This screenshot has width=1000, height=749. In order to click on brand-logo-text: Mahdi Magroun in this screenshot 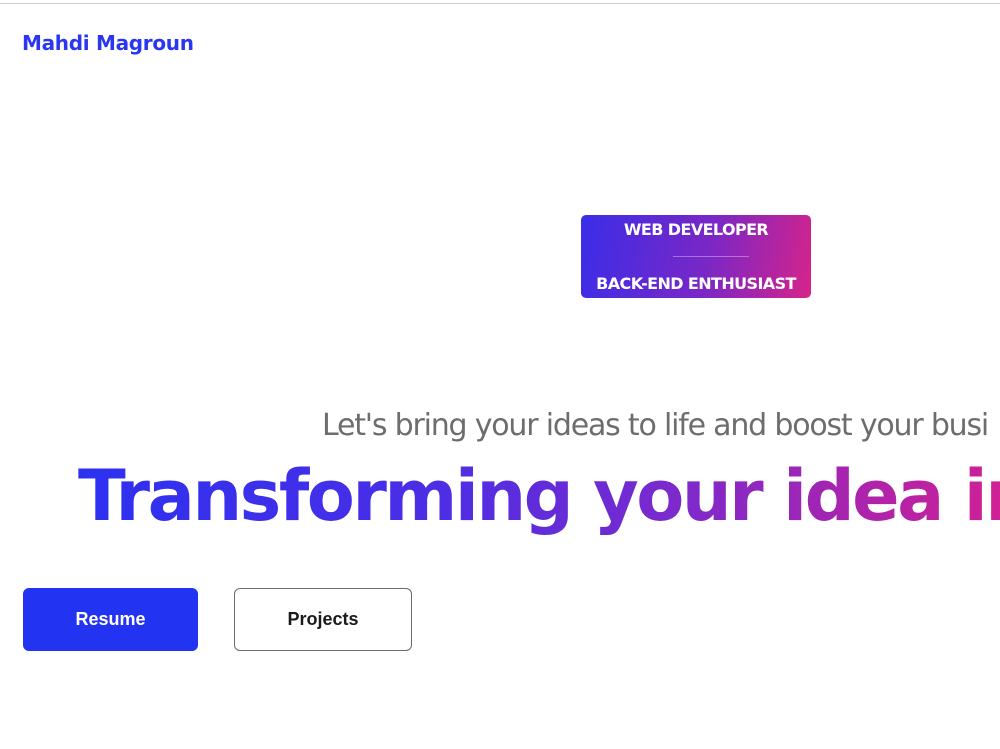, I will do `click(108, 43)`.